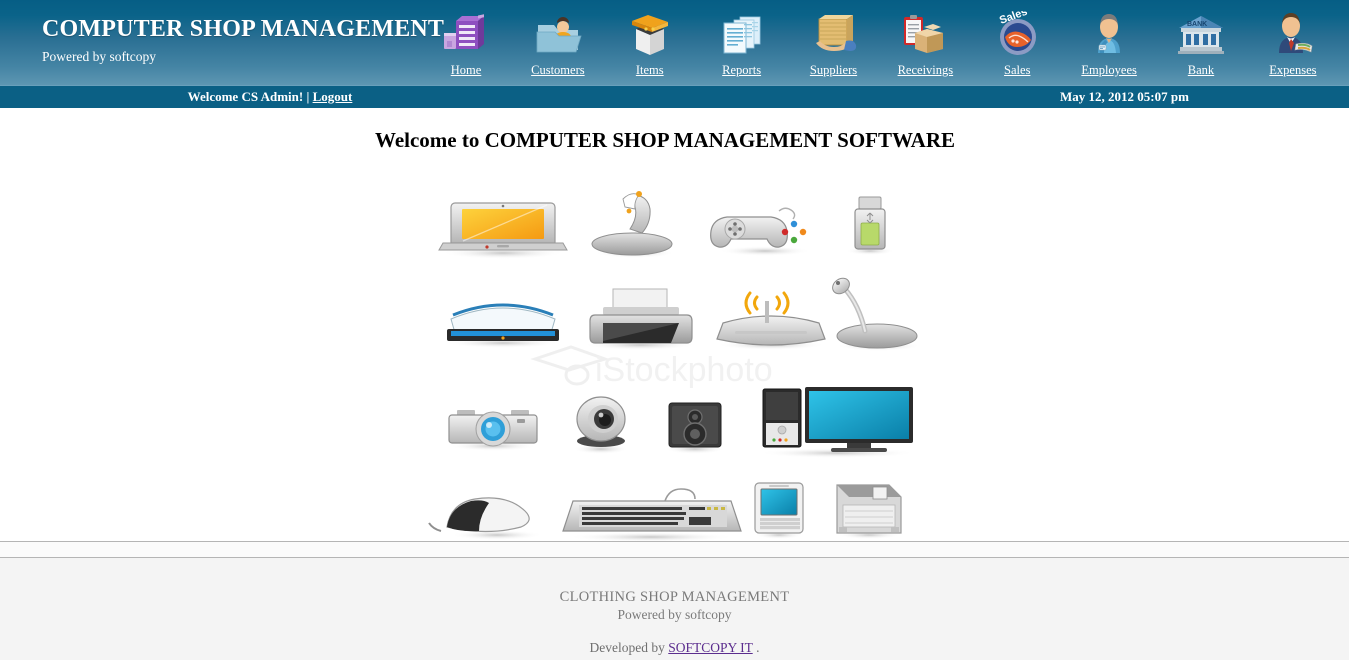  I want to click on bank-building-icon: BANK, so click(1201, 36).